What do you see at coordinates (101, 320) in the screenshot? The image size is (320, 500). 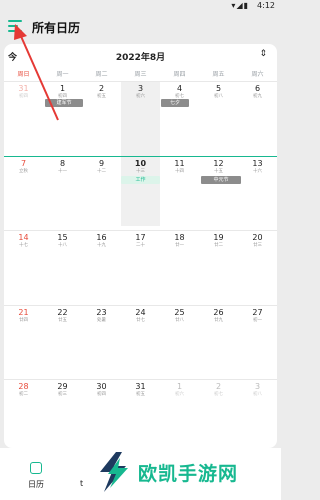 I see `lunar-date: 处暑` at bounding box center [101, 320].